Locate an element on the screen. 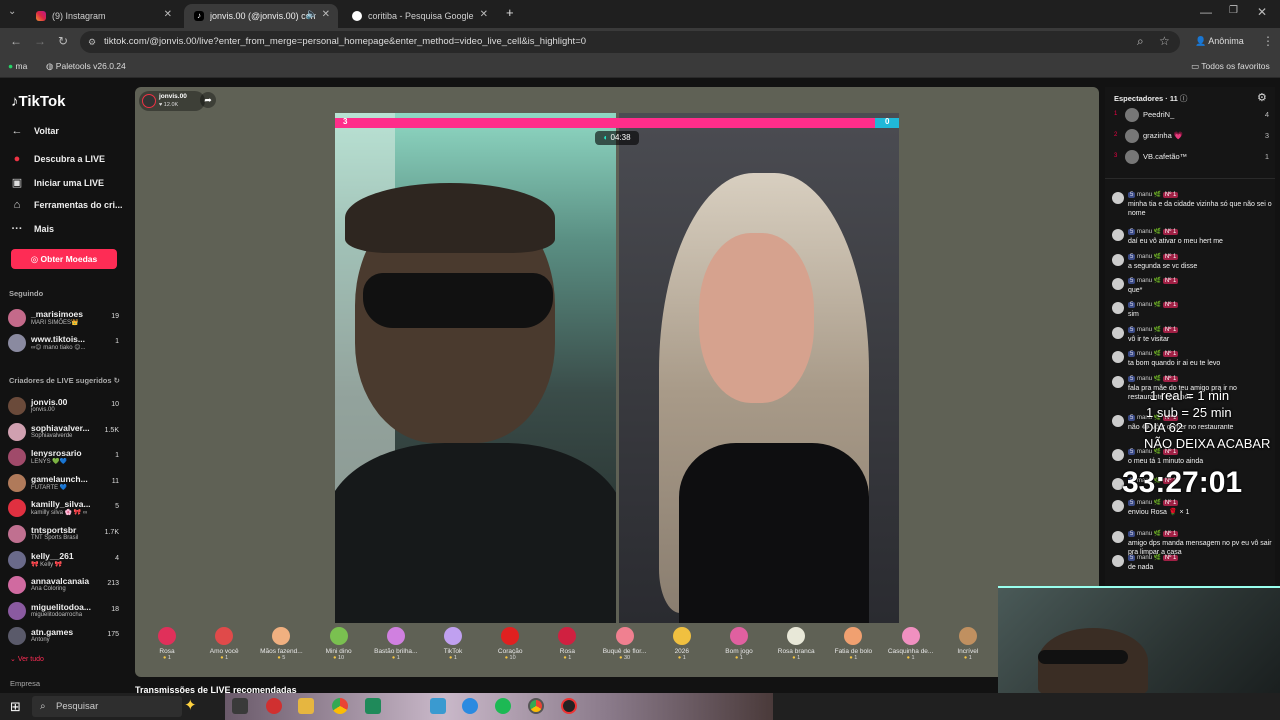 The image size is (1280, 720). tab-instagram: (9) Instagram ✕ is located at coordinates (103, 16).